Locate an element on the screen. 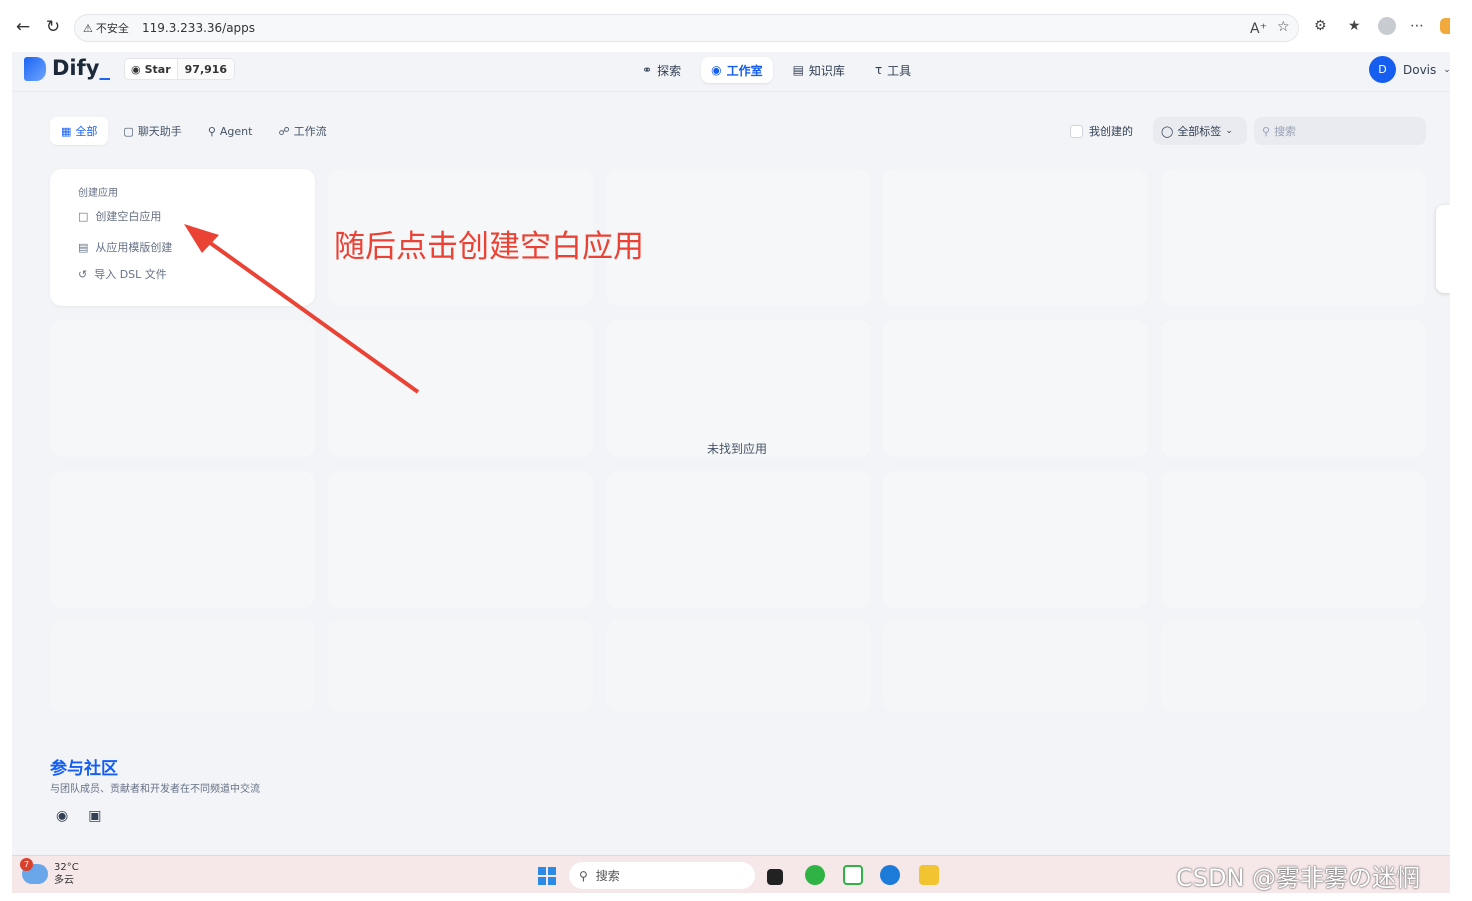 The height and width of the screenshot is (901, 1472). side-widget is located at coordinates (1443, 249).